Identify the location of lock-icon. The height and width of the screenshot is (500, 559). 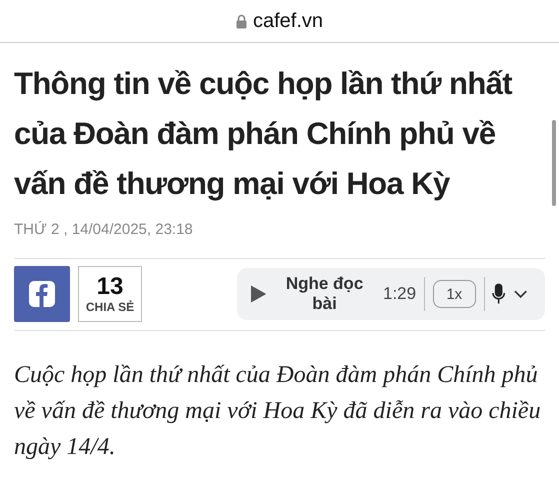
(241, 21).